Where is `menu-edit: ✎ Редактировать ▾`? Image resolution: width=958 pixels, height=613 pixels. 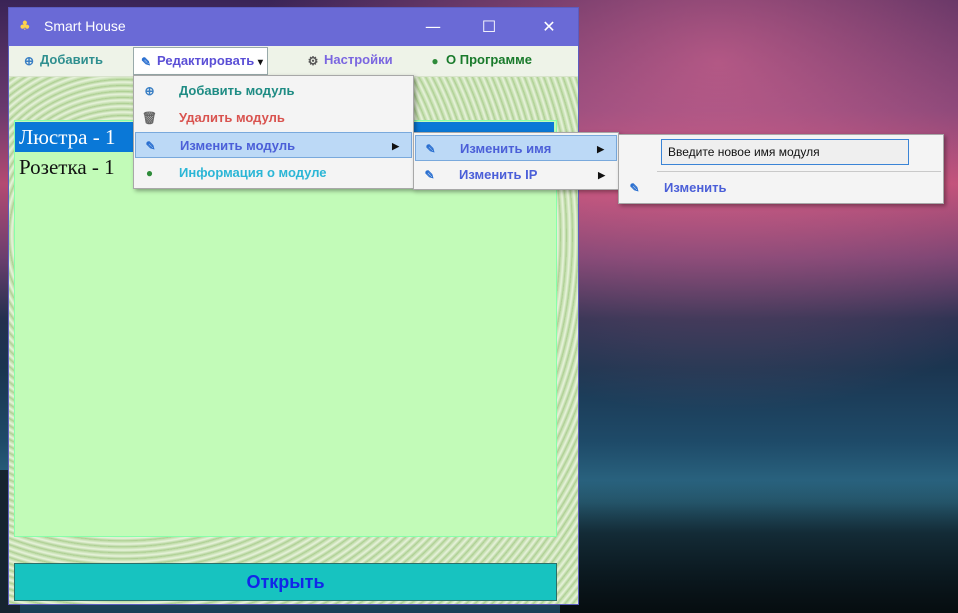
menu-edit: ✎ Редактировать ▾ is located at coordinates (200, 61).